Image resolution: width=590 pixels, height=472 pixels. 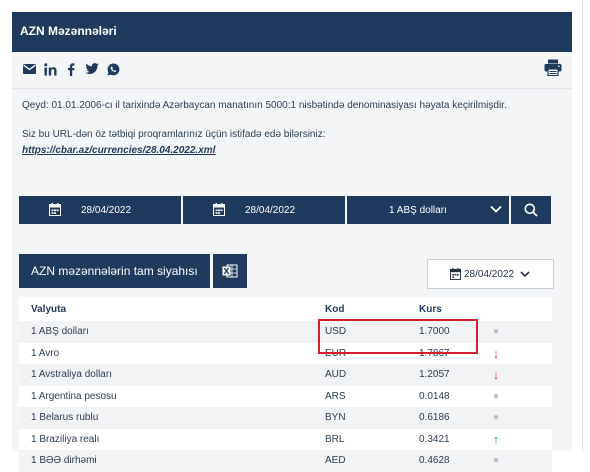 I want to click on currency-name: 1 Avro, so click(x=45, y=353).